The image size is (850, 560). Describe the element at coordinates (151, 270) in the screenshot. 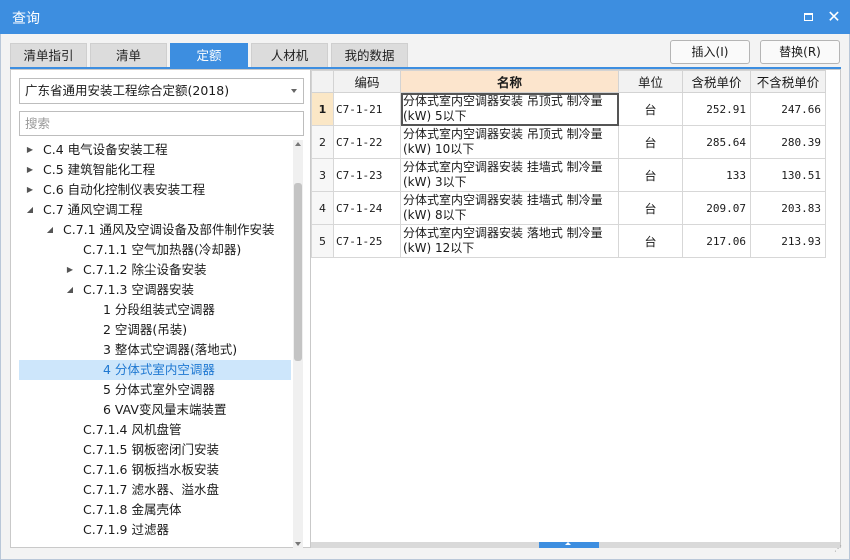

I see `tree-node: ▶ C.7.1.2 除尘设备安装` at that location.